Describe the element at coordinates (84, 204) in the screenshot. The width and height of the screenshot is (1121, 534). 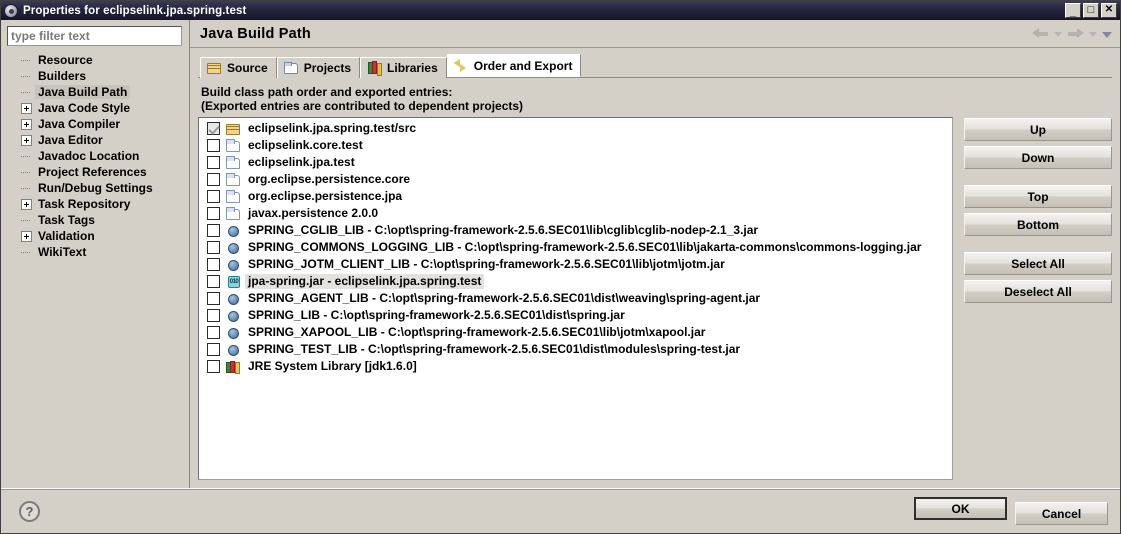
I see `sidebar-item-label: Task Repository` at that location.